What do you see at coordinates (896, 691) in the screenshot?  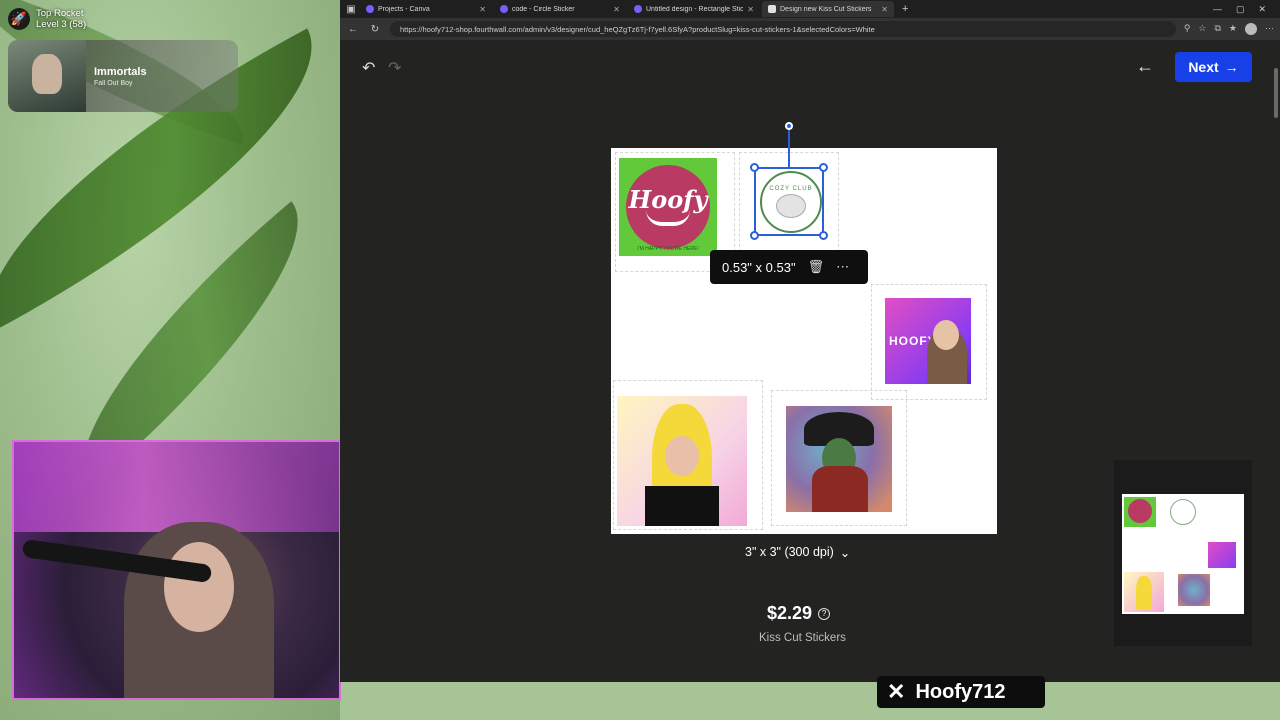 I see `x-logo-icon: ✕` at bounding box center [896, 691].